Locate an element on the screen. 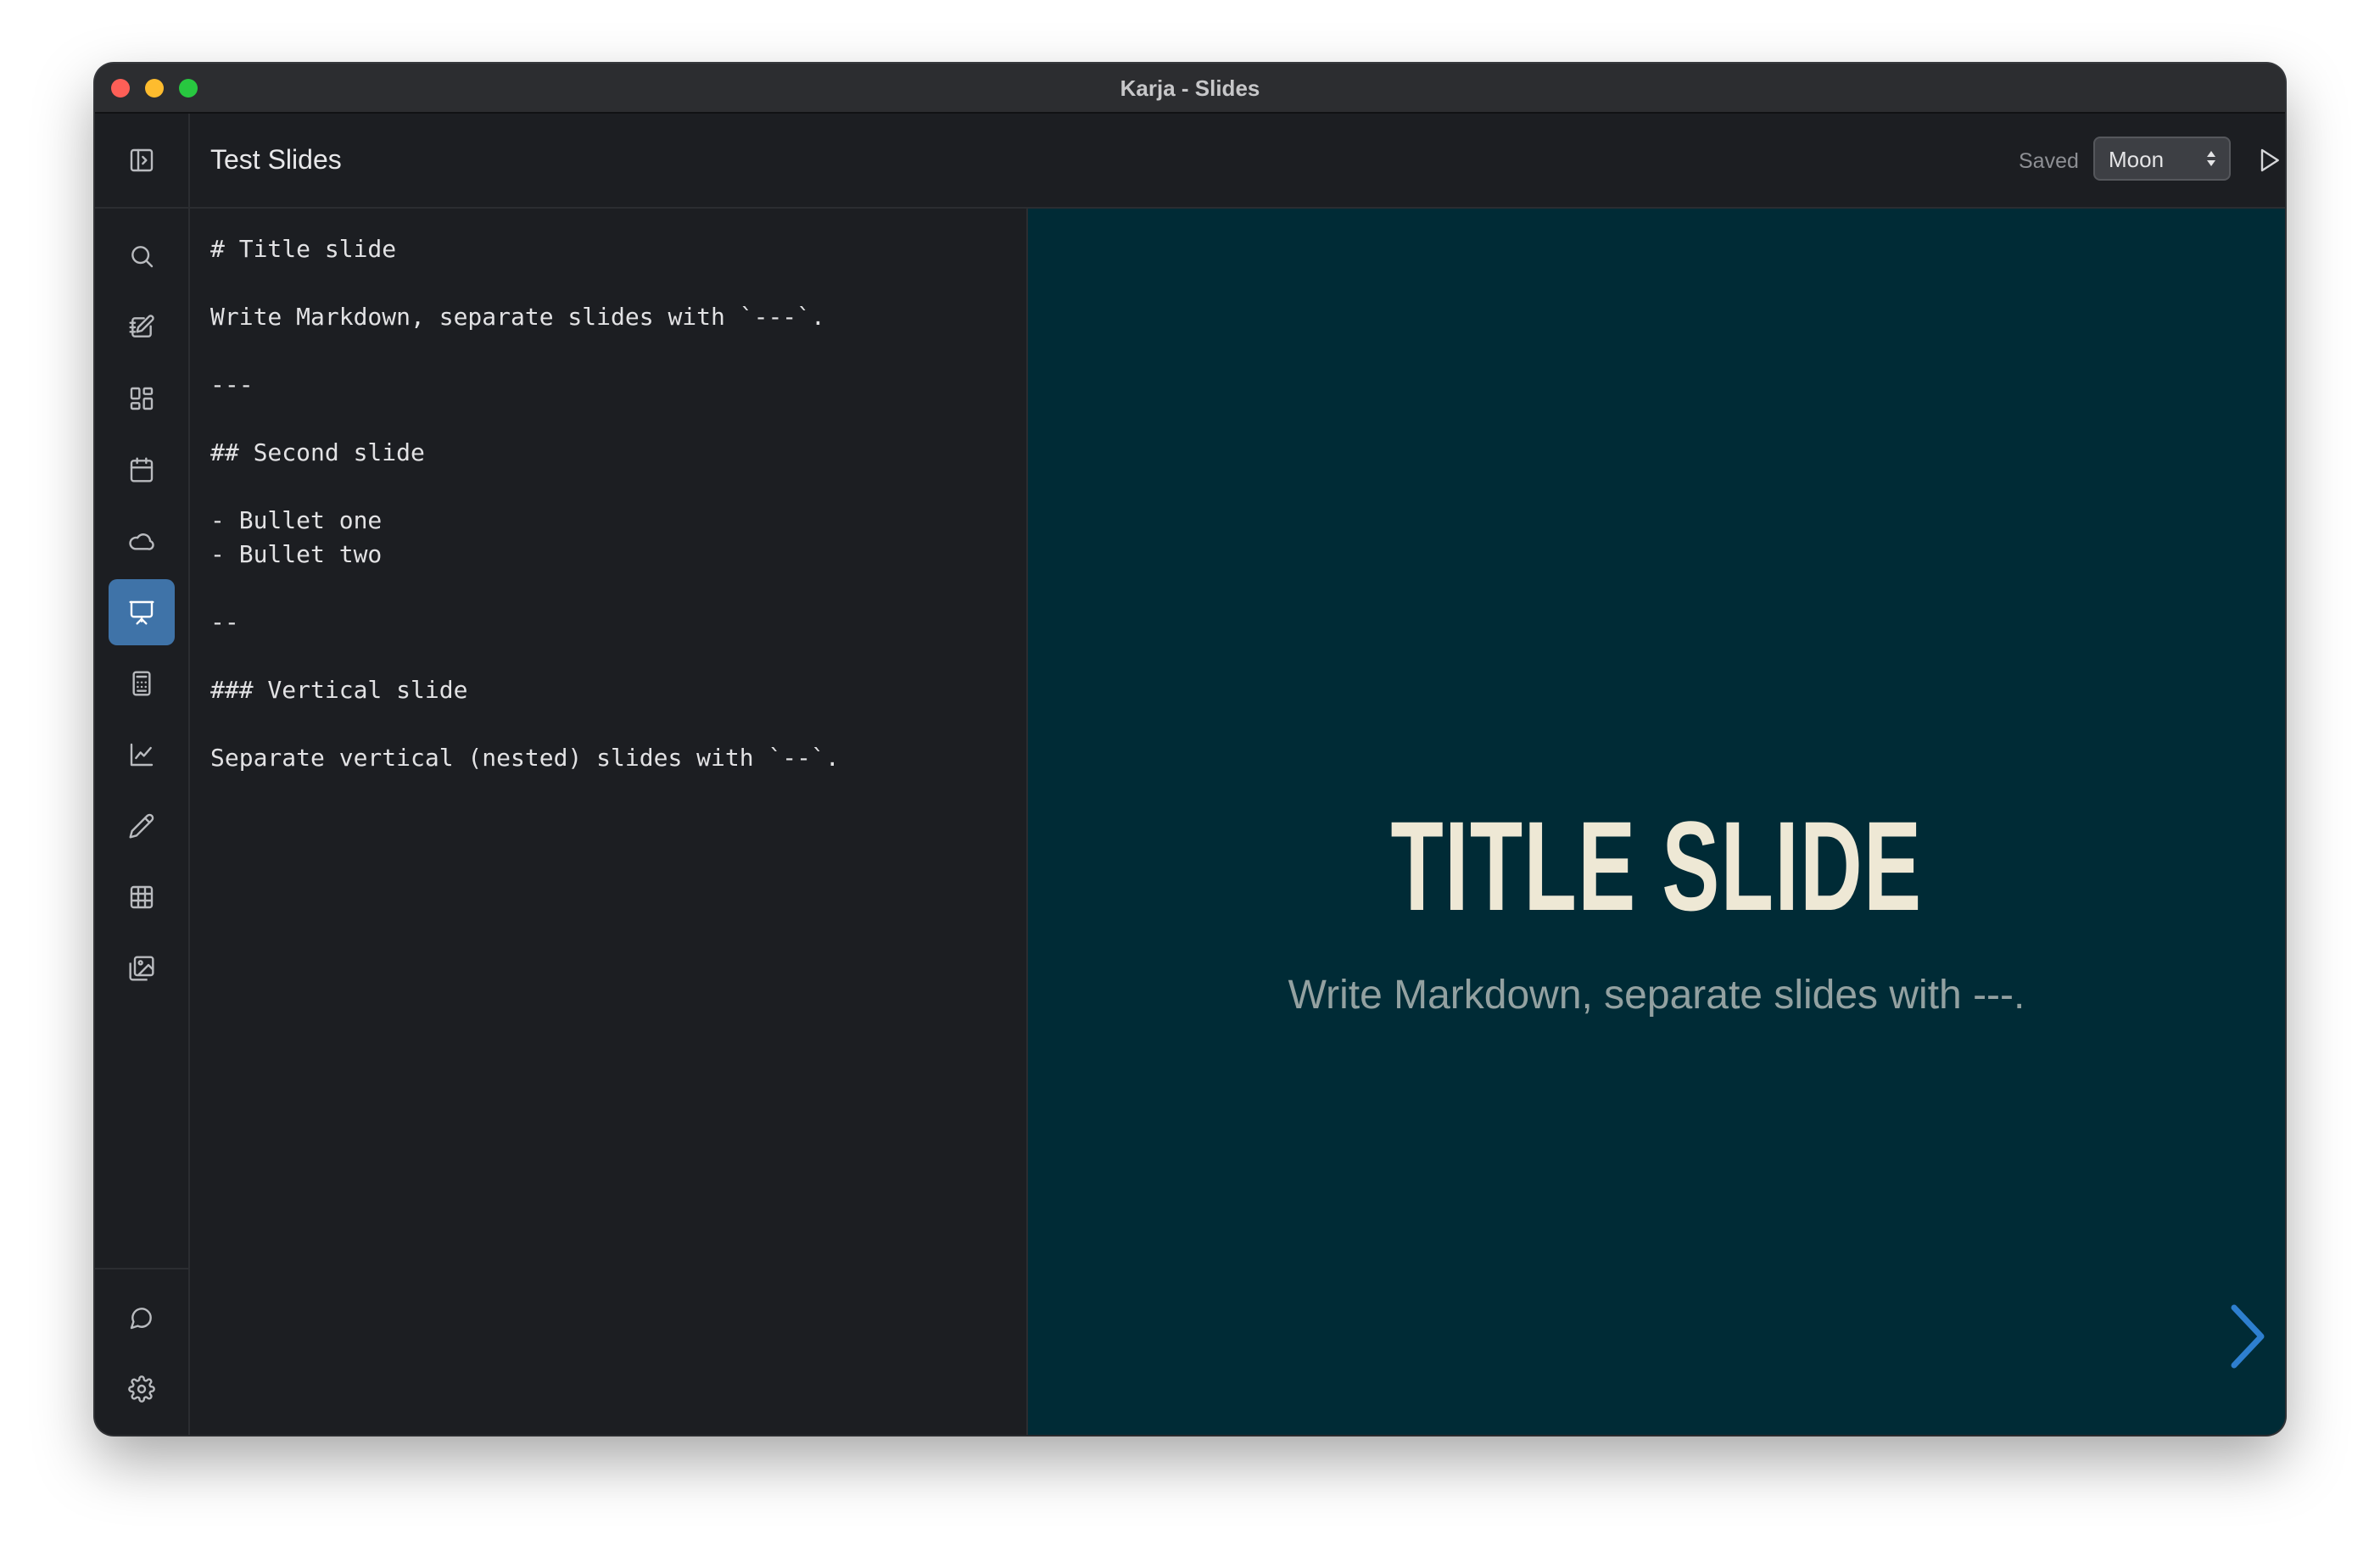 The width and height of the screenshot is (2380, 1562). slides-icon is located at coordinates (141, 612).